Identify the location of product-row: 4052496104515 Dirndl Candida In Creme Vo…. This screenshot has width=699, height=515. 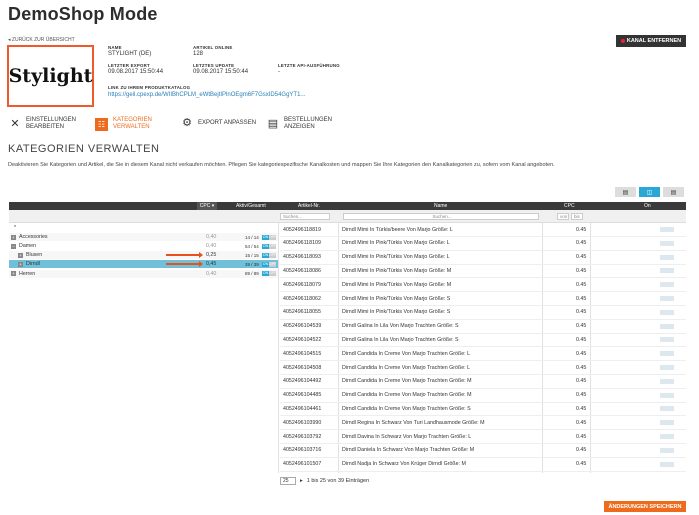
(483, 354).